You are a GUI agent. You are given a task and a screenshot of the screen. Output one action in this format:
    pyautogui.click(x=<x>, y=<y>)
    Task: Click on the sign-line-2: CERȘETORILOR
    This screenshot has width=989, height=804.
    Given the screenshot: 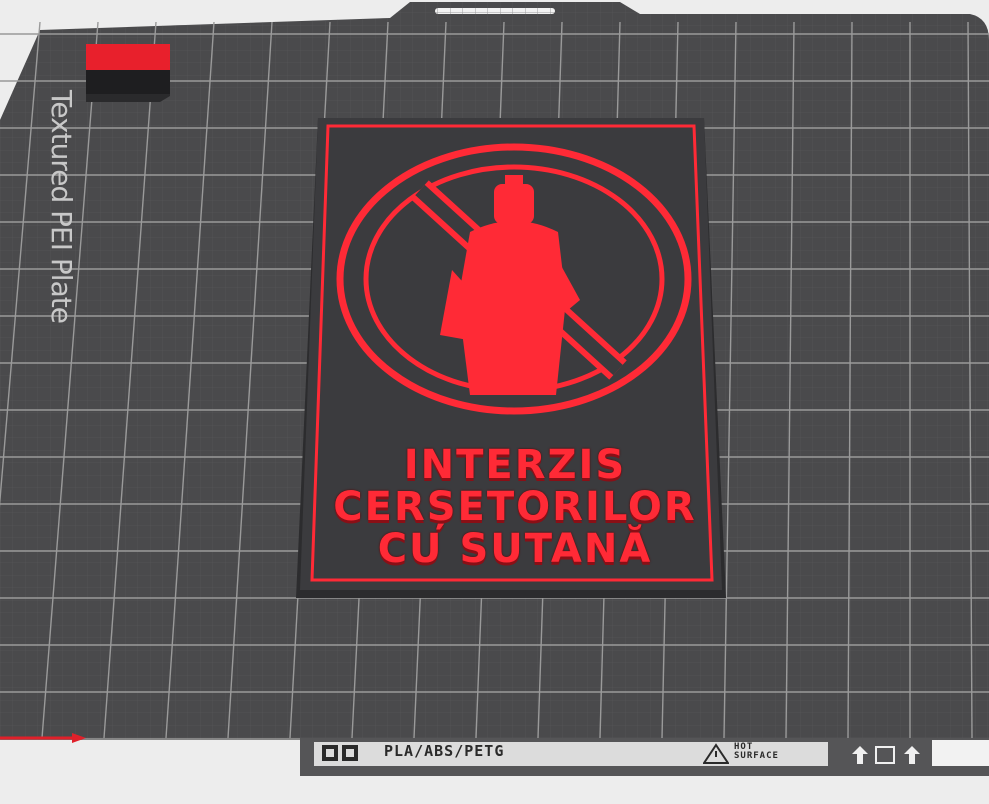 What is the action you would take?
    pyautogui.click(x=515, y=507)
    